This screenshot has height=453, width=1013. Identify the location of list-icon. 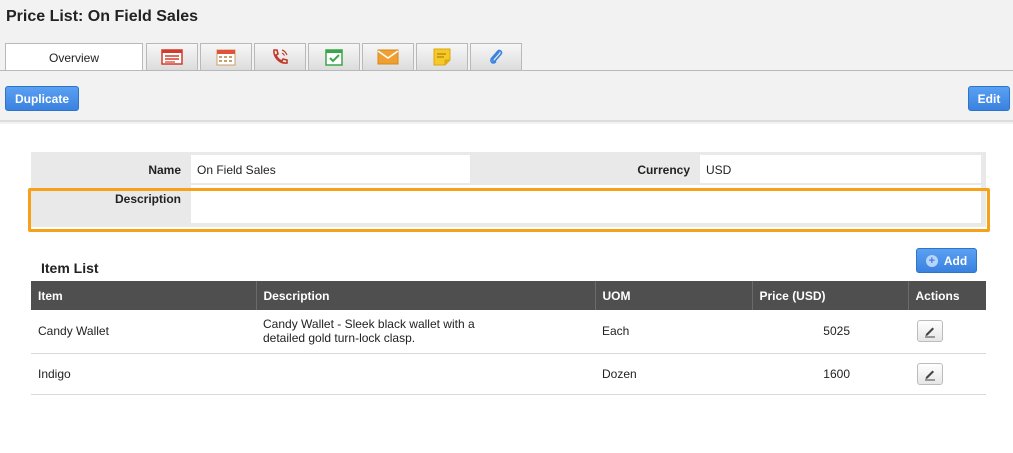
(172, 57).